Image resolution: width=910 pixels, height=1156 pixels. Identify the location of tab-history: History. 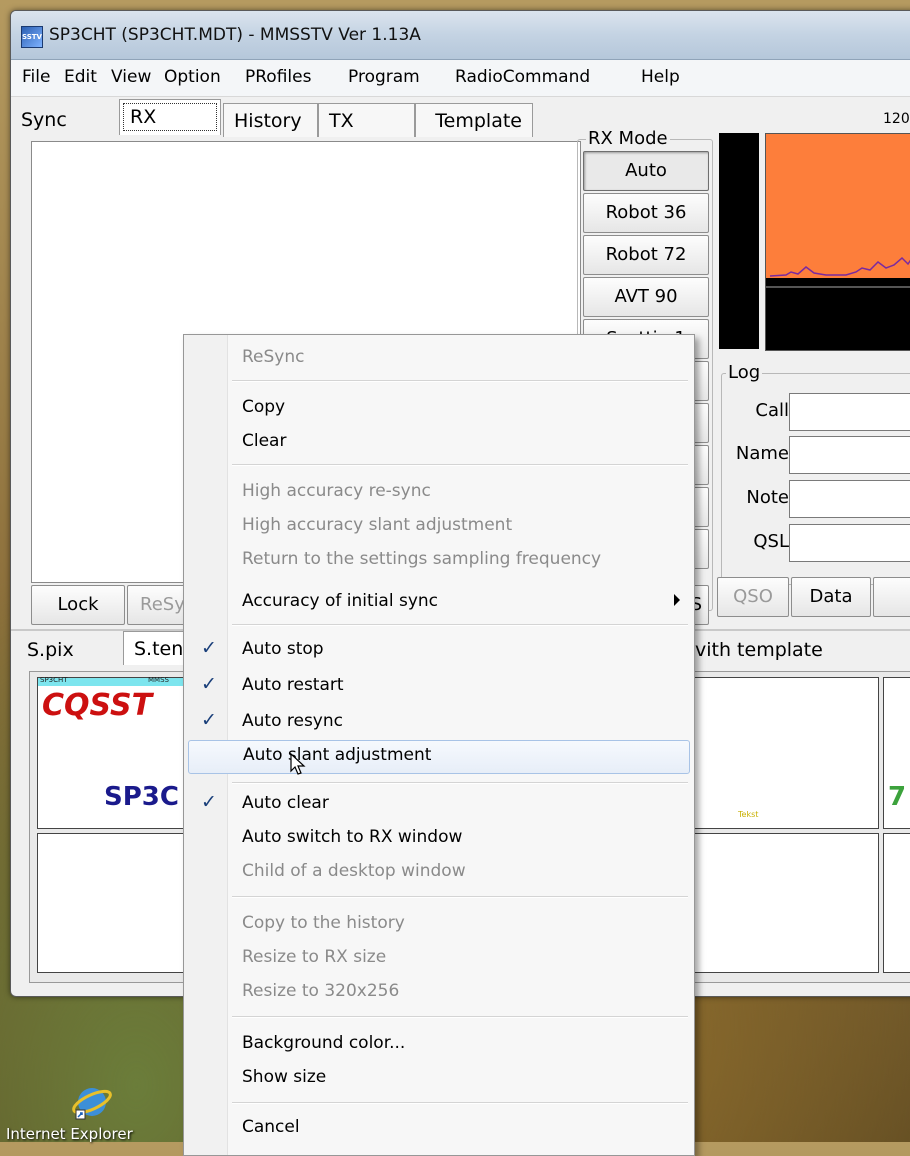
(270, 120).